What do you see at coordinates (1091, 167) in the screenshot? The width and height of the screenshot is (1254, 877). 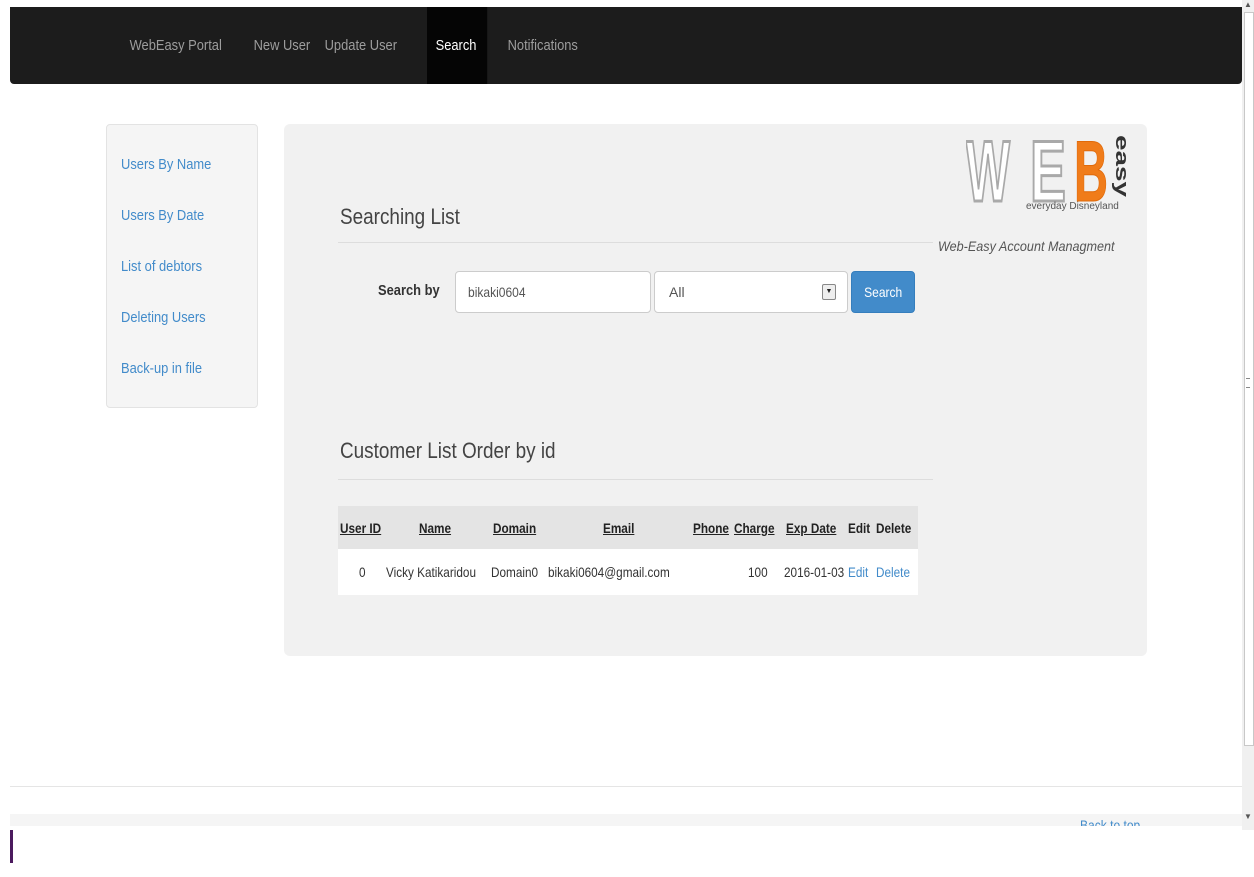 I see `logo-letter-b: B` at bounding box center [1091, 167].